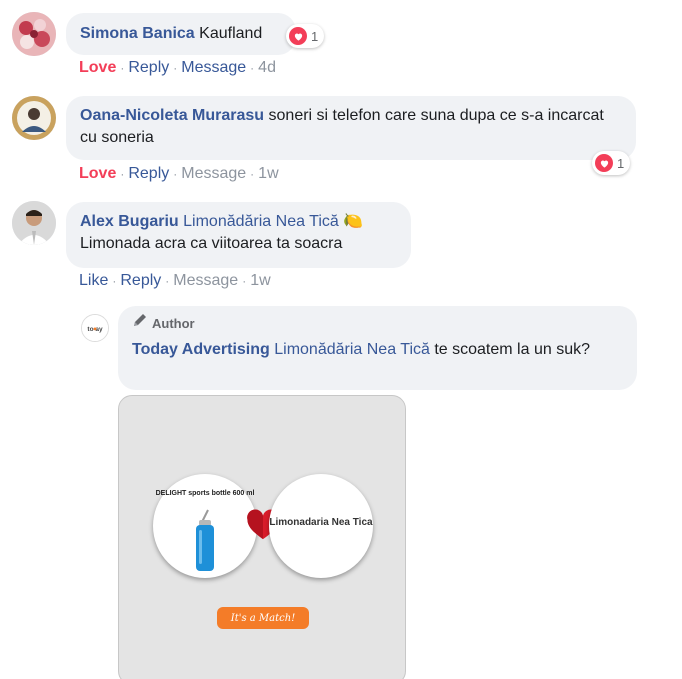  Describe the element at coordinates (231, 33) in the screenshot. I see `comment-text: Kaufland` at that location.